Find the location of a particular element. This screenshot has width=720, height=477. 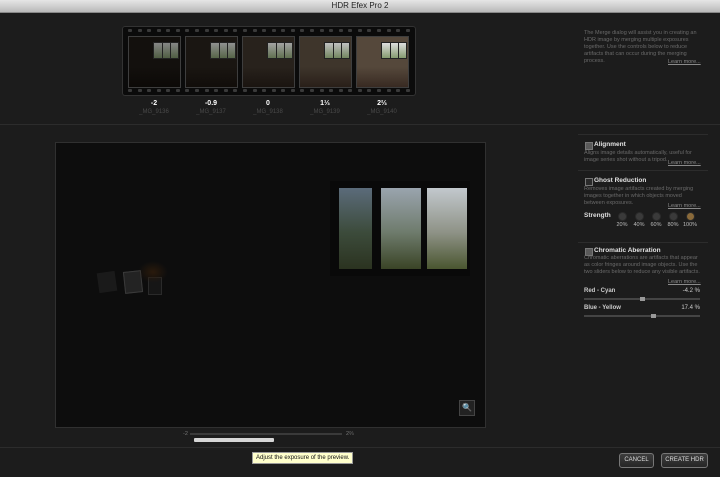

frame-ev: -2 is located at coordinates (154, 103).